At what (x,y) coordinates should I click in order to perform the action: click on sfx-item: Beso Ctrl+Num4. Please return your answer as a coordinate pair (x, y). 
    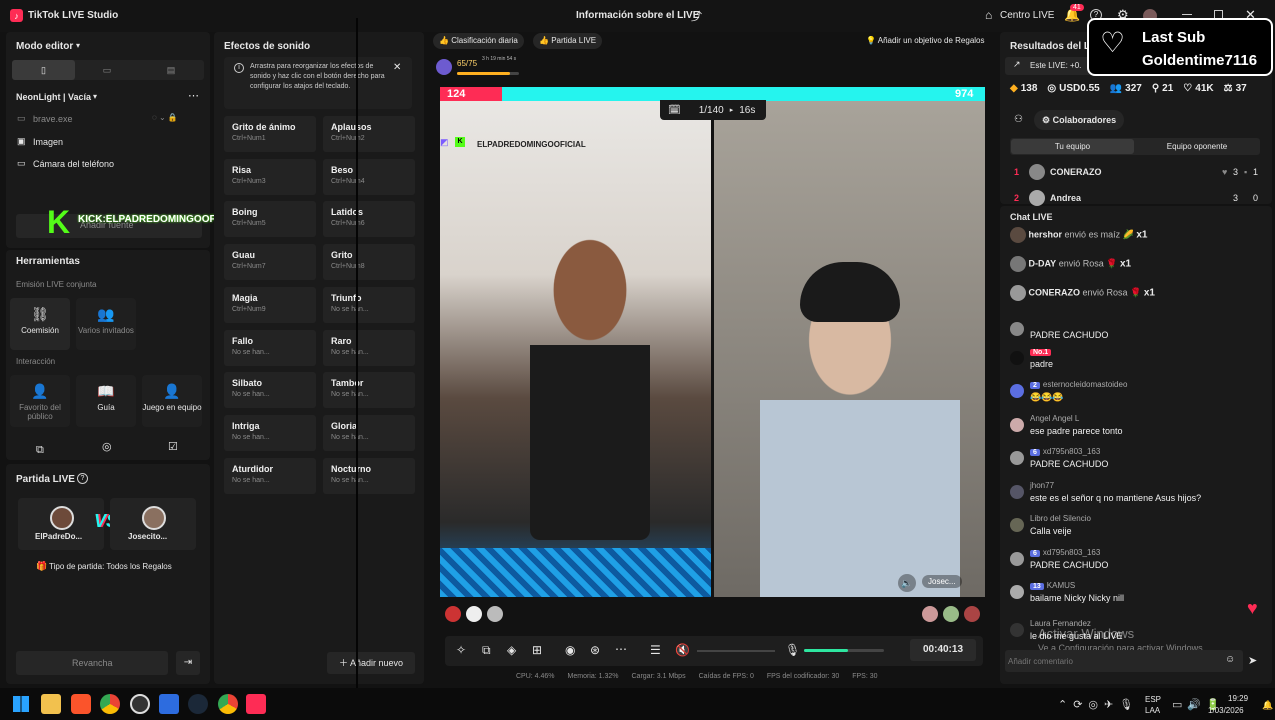
    Looking at the image, I should click on (369, 176).